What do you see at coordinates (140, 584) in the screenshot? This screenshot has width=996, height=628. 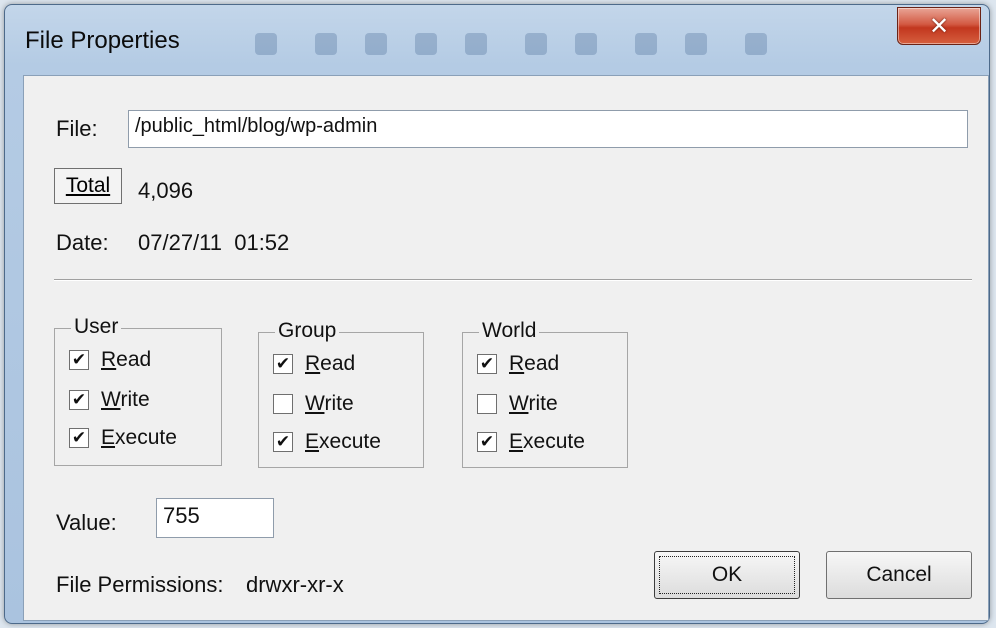 I see `file-permissions-label: File Permissions:` at bounding box center [140, 584].